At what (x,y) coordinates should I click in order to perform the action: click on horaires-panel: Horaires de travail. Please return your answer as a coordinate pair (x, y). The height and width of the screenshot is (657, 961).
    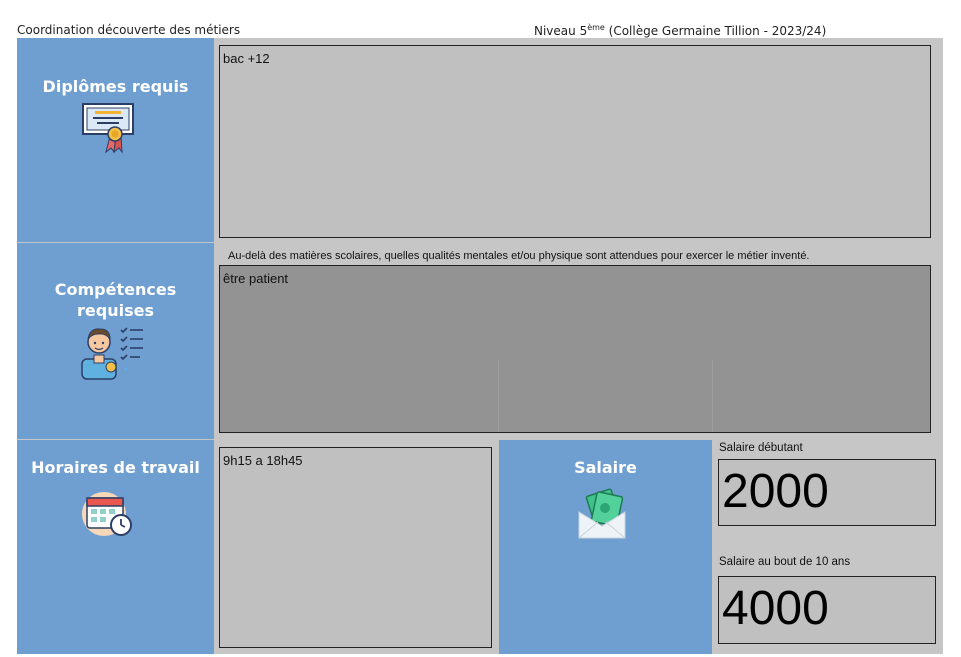
    Looking at the image, I should click on (115, 547).